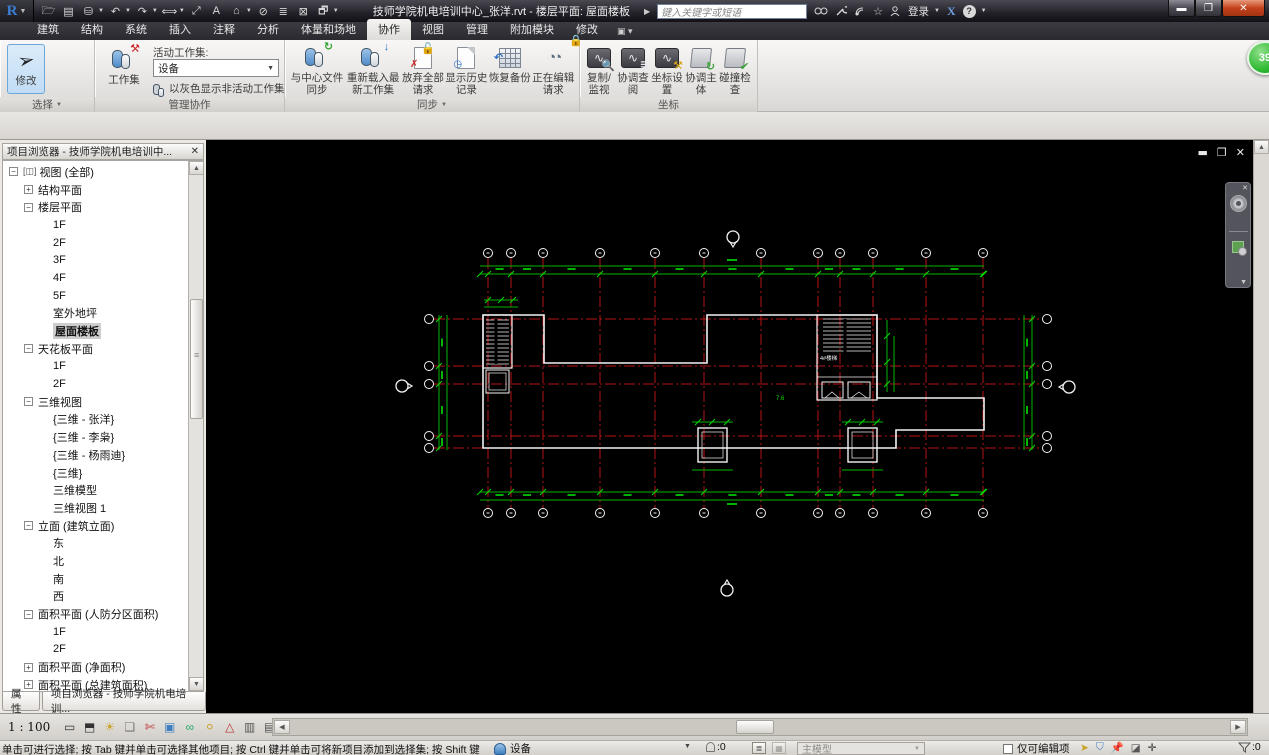  What do you see at coordinates (96, 402) in the screenshot?
I see `tree-item-三维视图: − 三维视图` at bounding box center [96, 402].